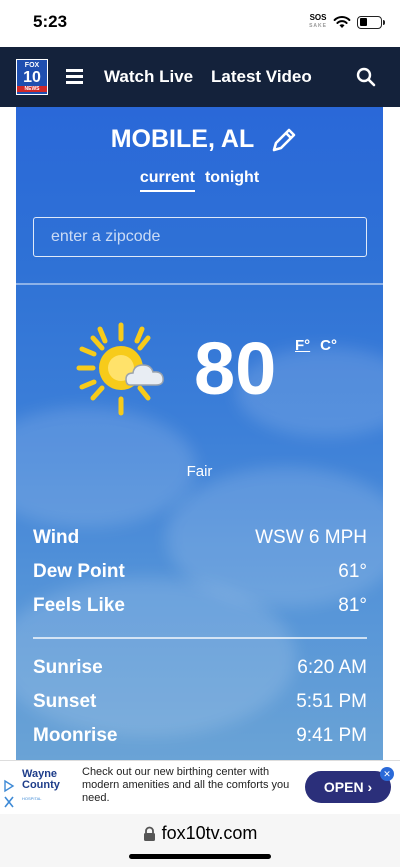 Image resolution: width=400 pixels, height=867 pixels. I want to click on home-indicator, so click(200, 856).